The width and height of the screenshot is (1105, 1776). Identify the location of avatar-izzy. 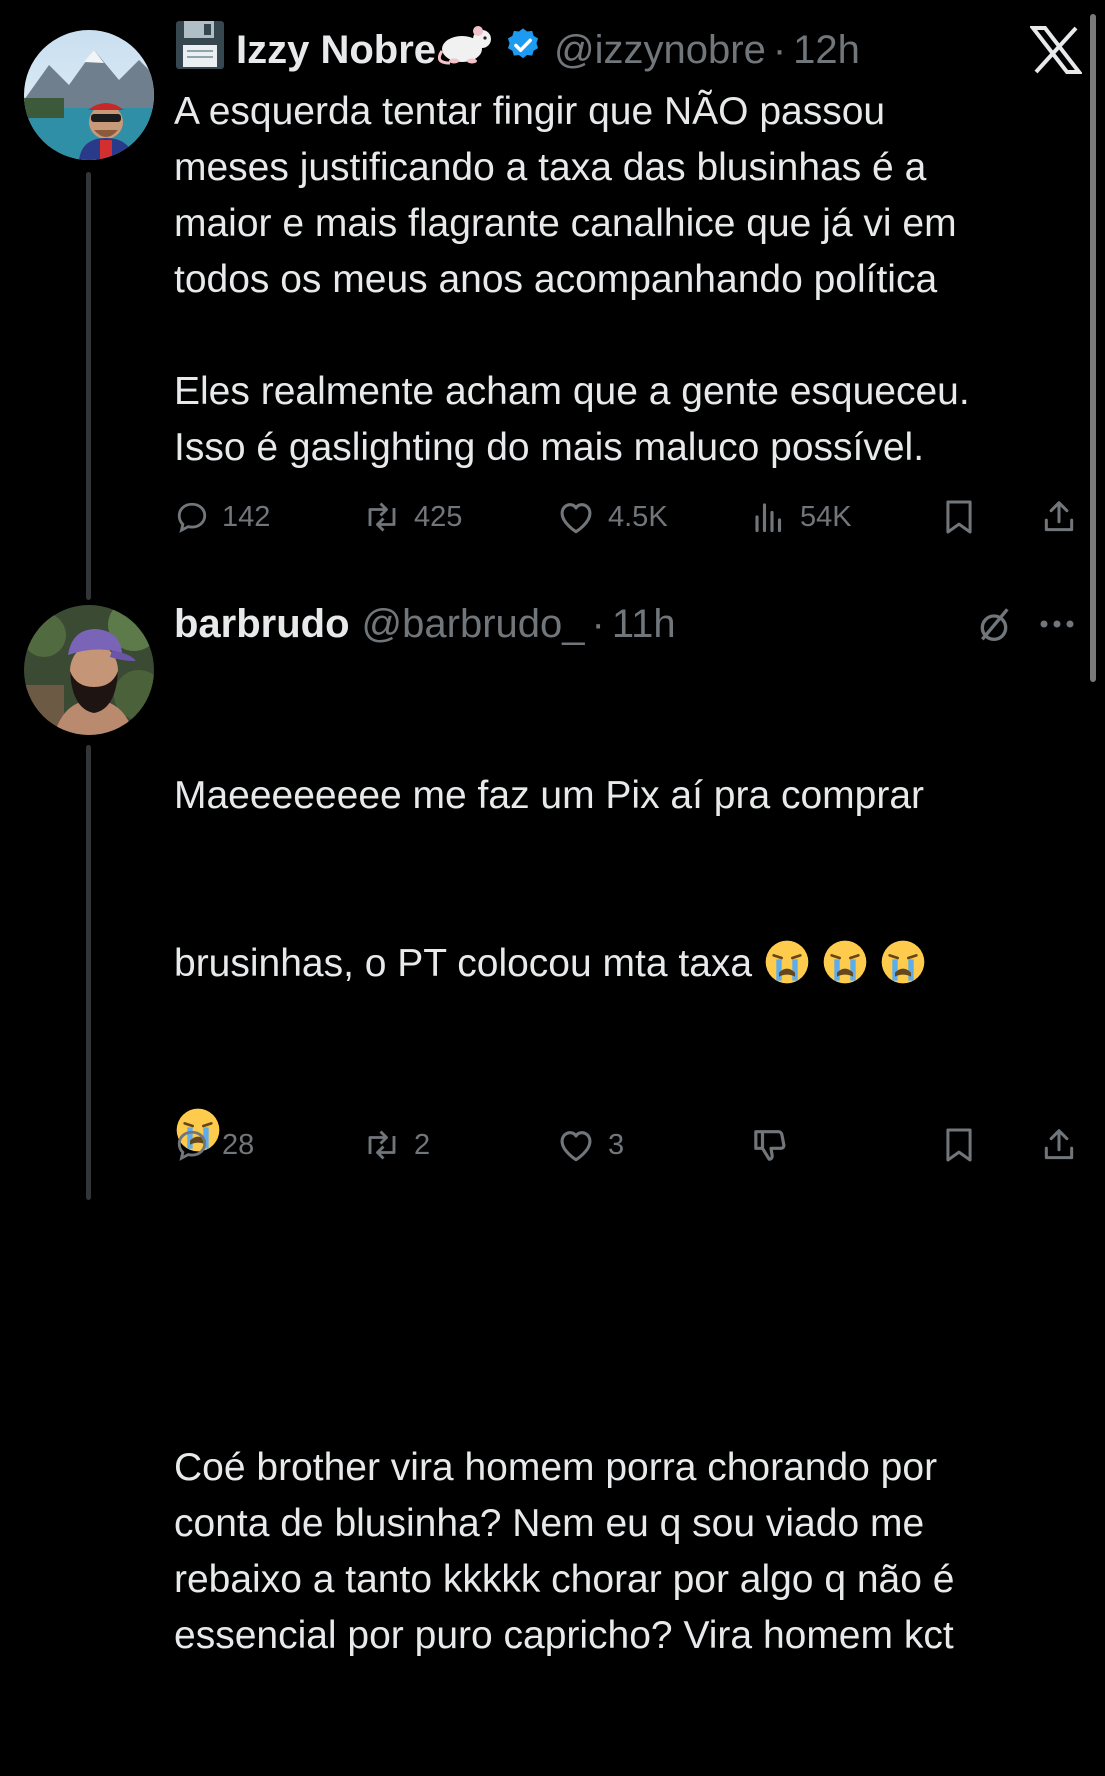
(89, 95).